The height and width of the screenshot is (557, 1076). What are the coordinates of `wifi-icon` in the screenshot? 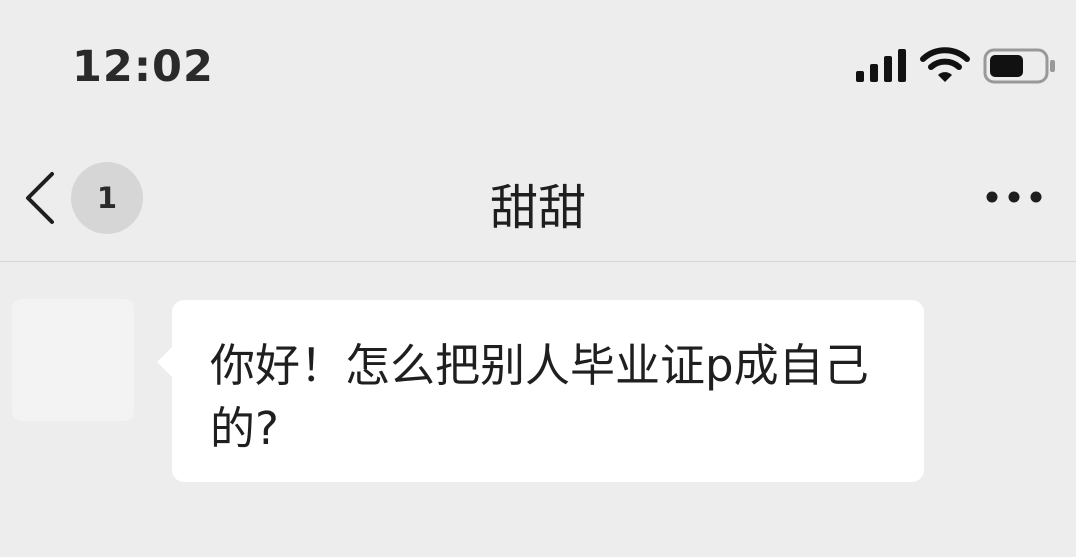 It's located at (945, 64).